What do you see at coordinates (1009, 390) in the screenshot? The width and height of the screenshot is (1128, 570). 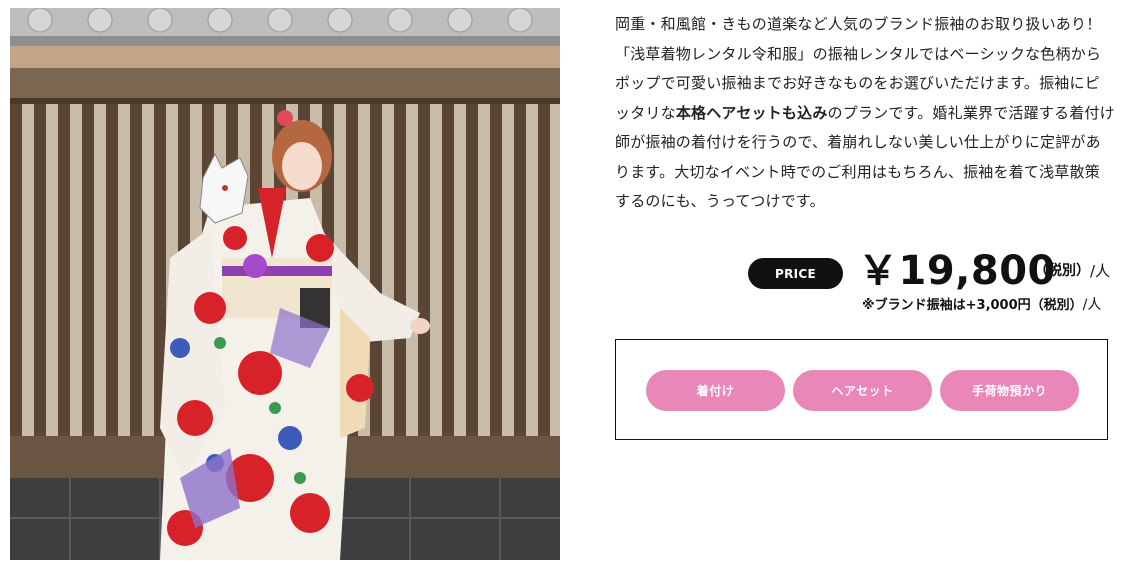 I see `option-luggage-button: 手荷物預かり` at bounding box center [1009, 390].